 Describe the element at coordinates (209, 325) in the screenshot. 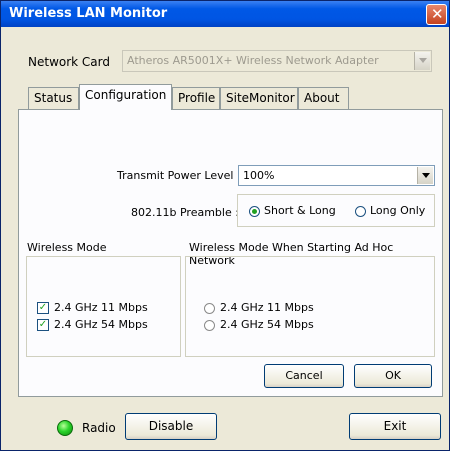

I see `adhoc-54mbps-radio` at that location.